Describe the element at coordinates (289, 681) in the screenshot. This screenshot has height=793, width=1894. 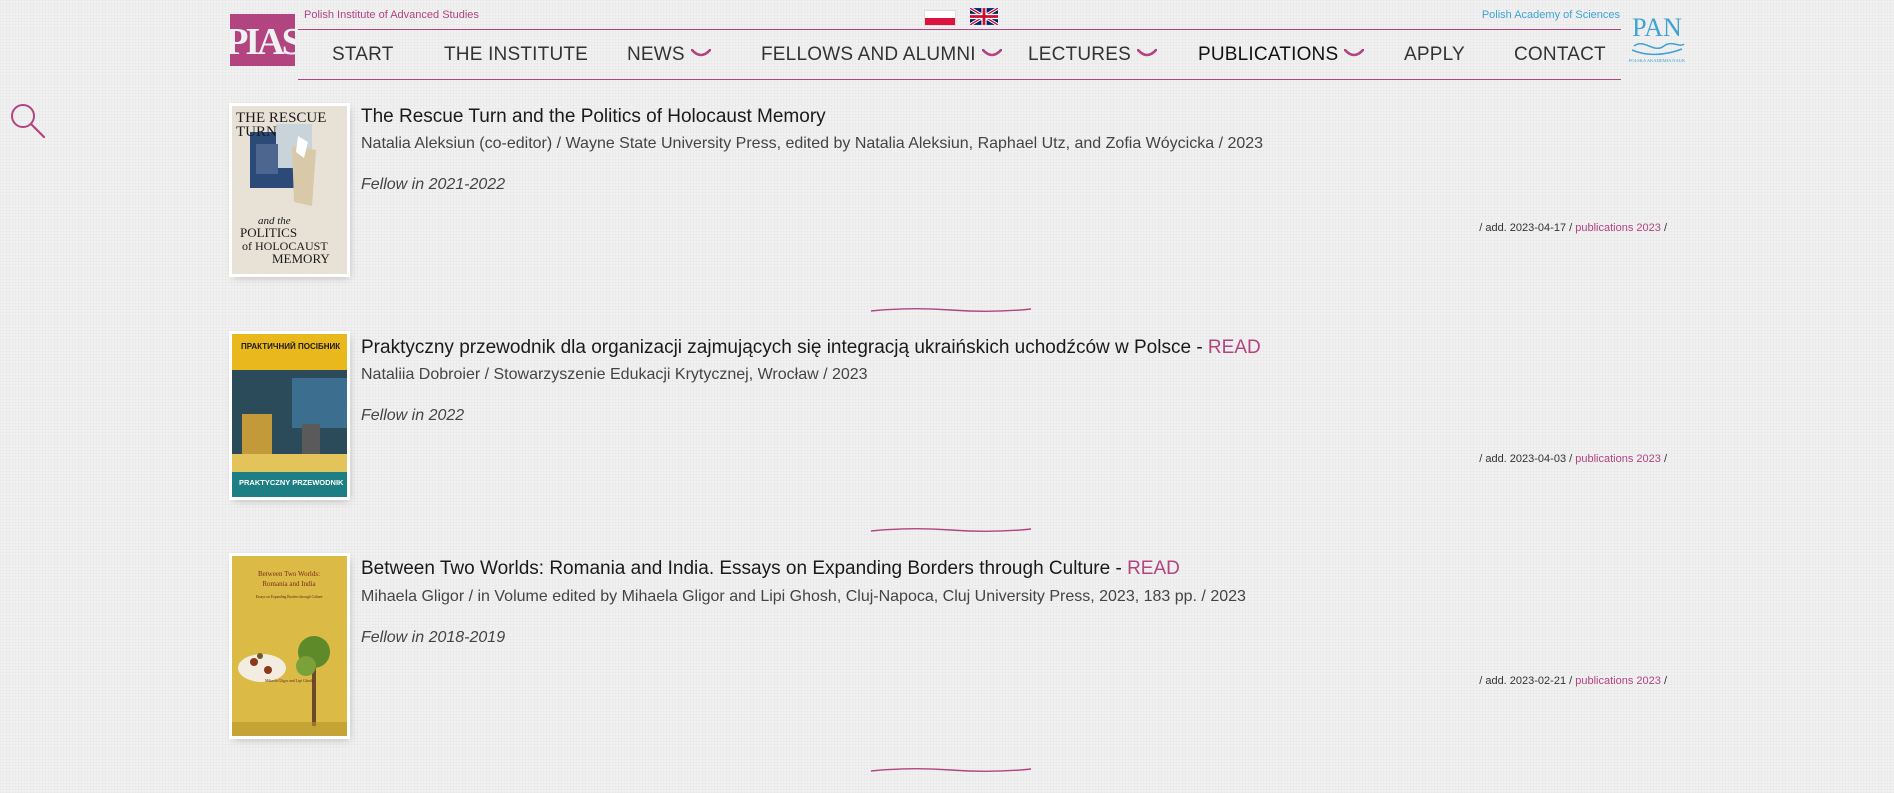
I see `cover-text: Mihaela Gligor and Lipi Ghosh` at that location.